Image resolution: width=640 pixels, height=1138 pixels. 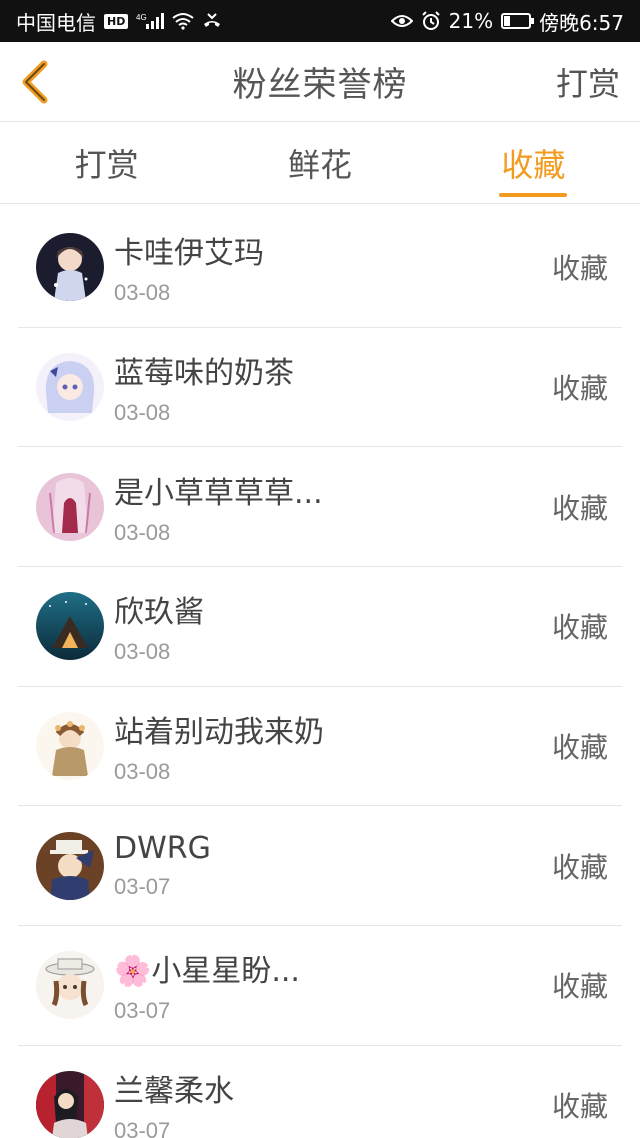 What do you see at coordinates (401, 21) in the screenshot?
I see `eye-comfort-icon` at bounding box center [401, 21].